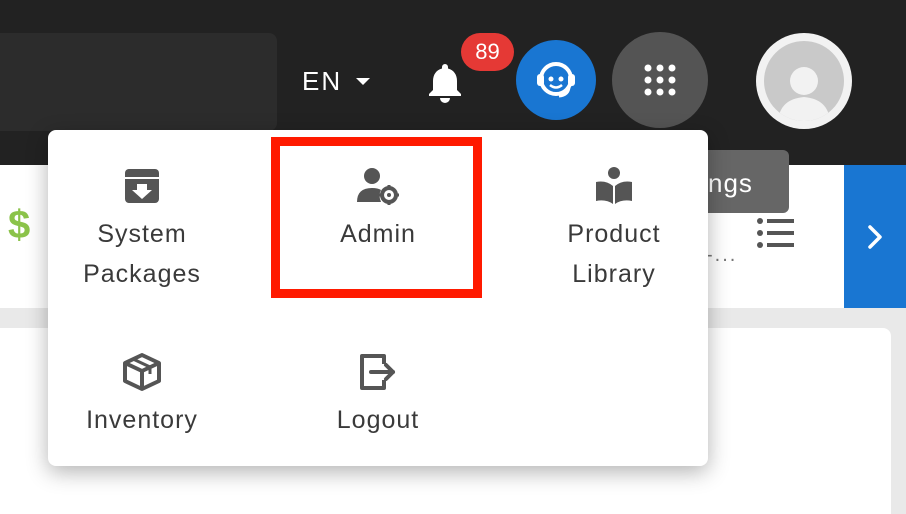  Describe the element at coordinates (614, 234) in the screenshot. I see `menu-item-label: Product` at that location.